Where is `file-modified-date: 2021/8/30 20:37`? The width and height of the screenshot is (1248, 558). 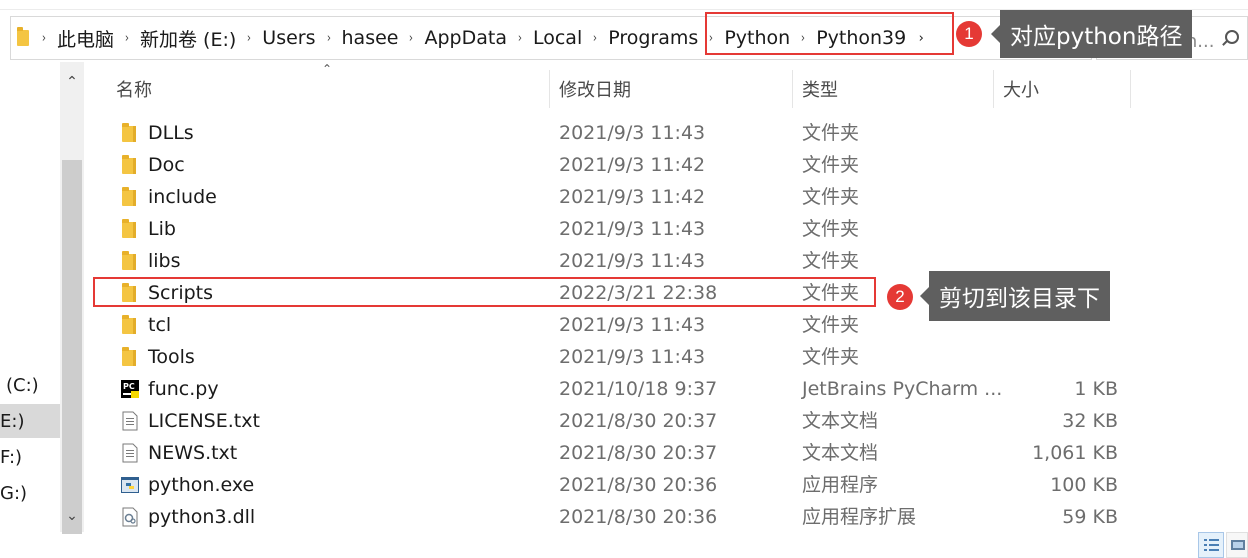 file-modified-date: 2021/8/30 20:37 is located at coordinates (638, 421).